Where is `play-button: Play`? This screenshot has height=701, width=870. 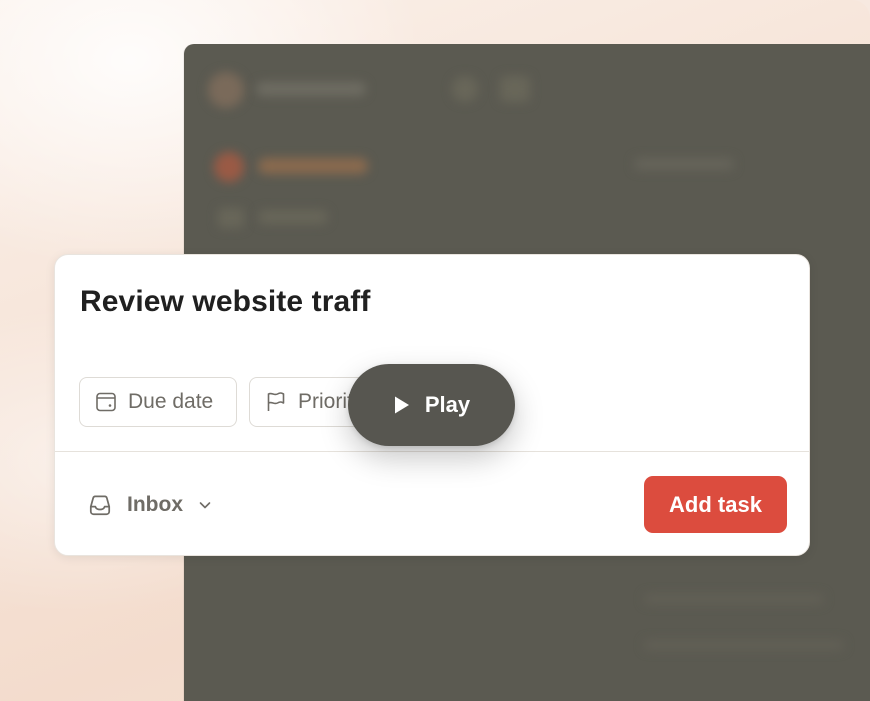 play-button: Play is located at coordinates (431, 405).